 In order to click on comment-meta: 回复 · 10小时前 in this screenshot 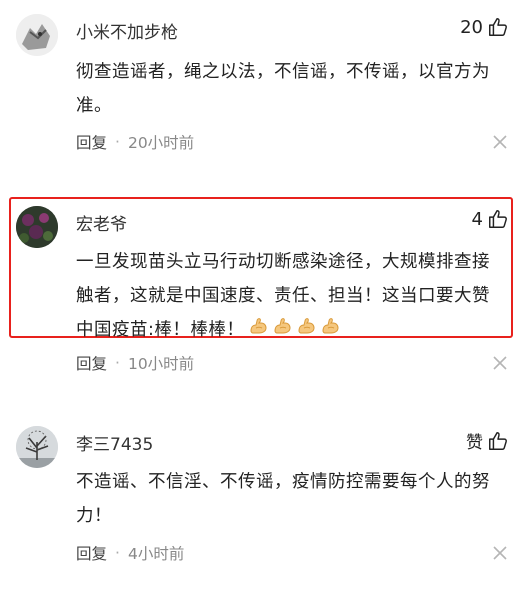, I will do `click(135, 363)`.